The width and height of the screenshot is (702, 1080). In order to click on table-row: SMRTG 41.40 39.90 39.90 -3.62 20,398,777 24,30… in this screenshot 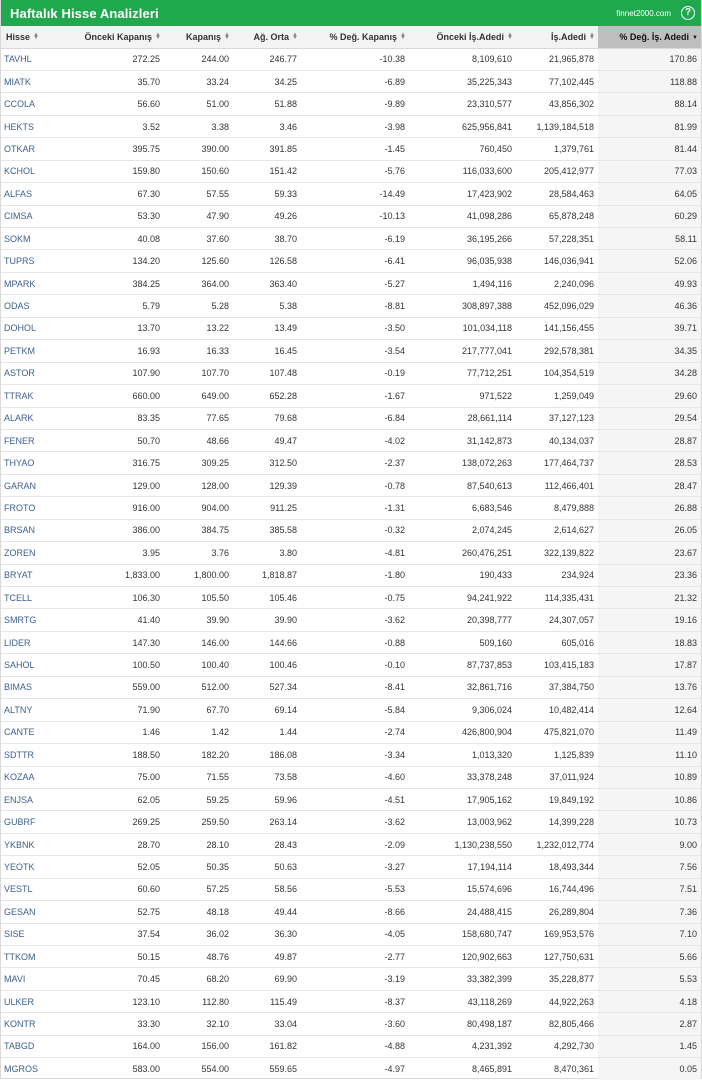, I will do `click(351, 620)`.